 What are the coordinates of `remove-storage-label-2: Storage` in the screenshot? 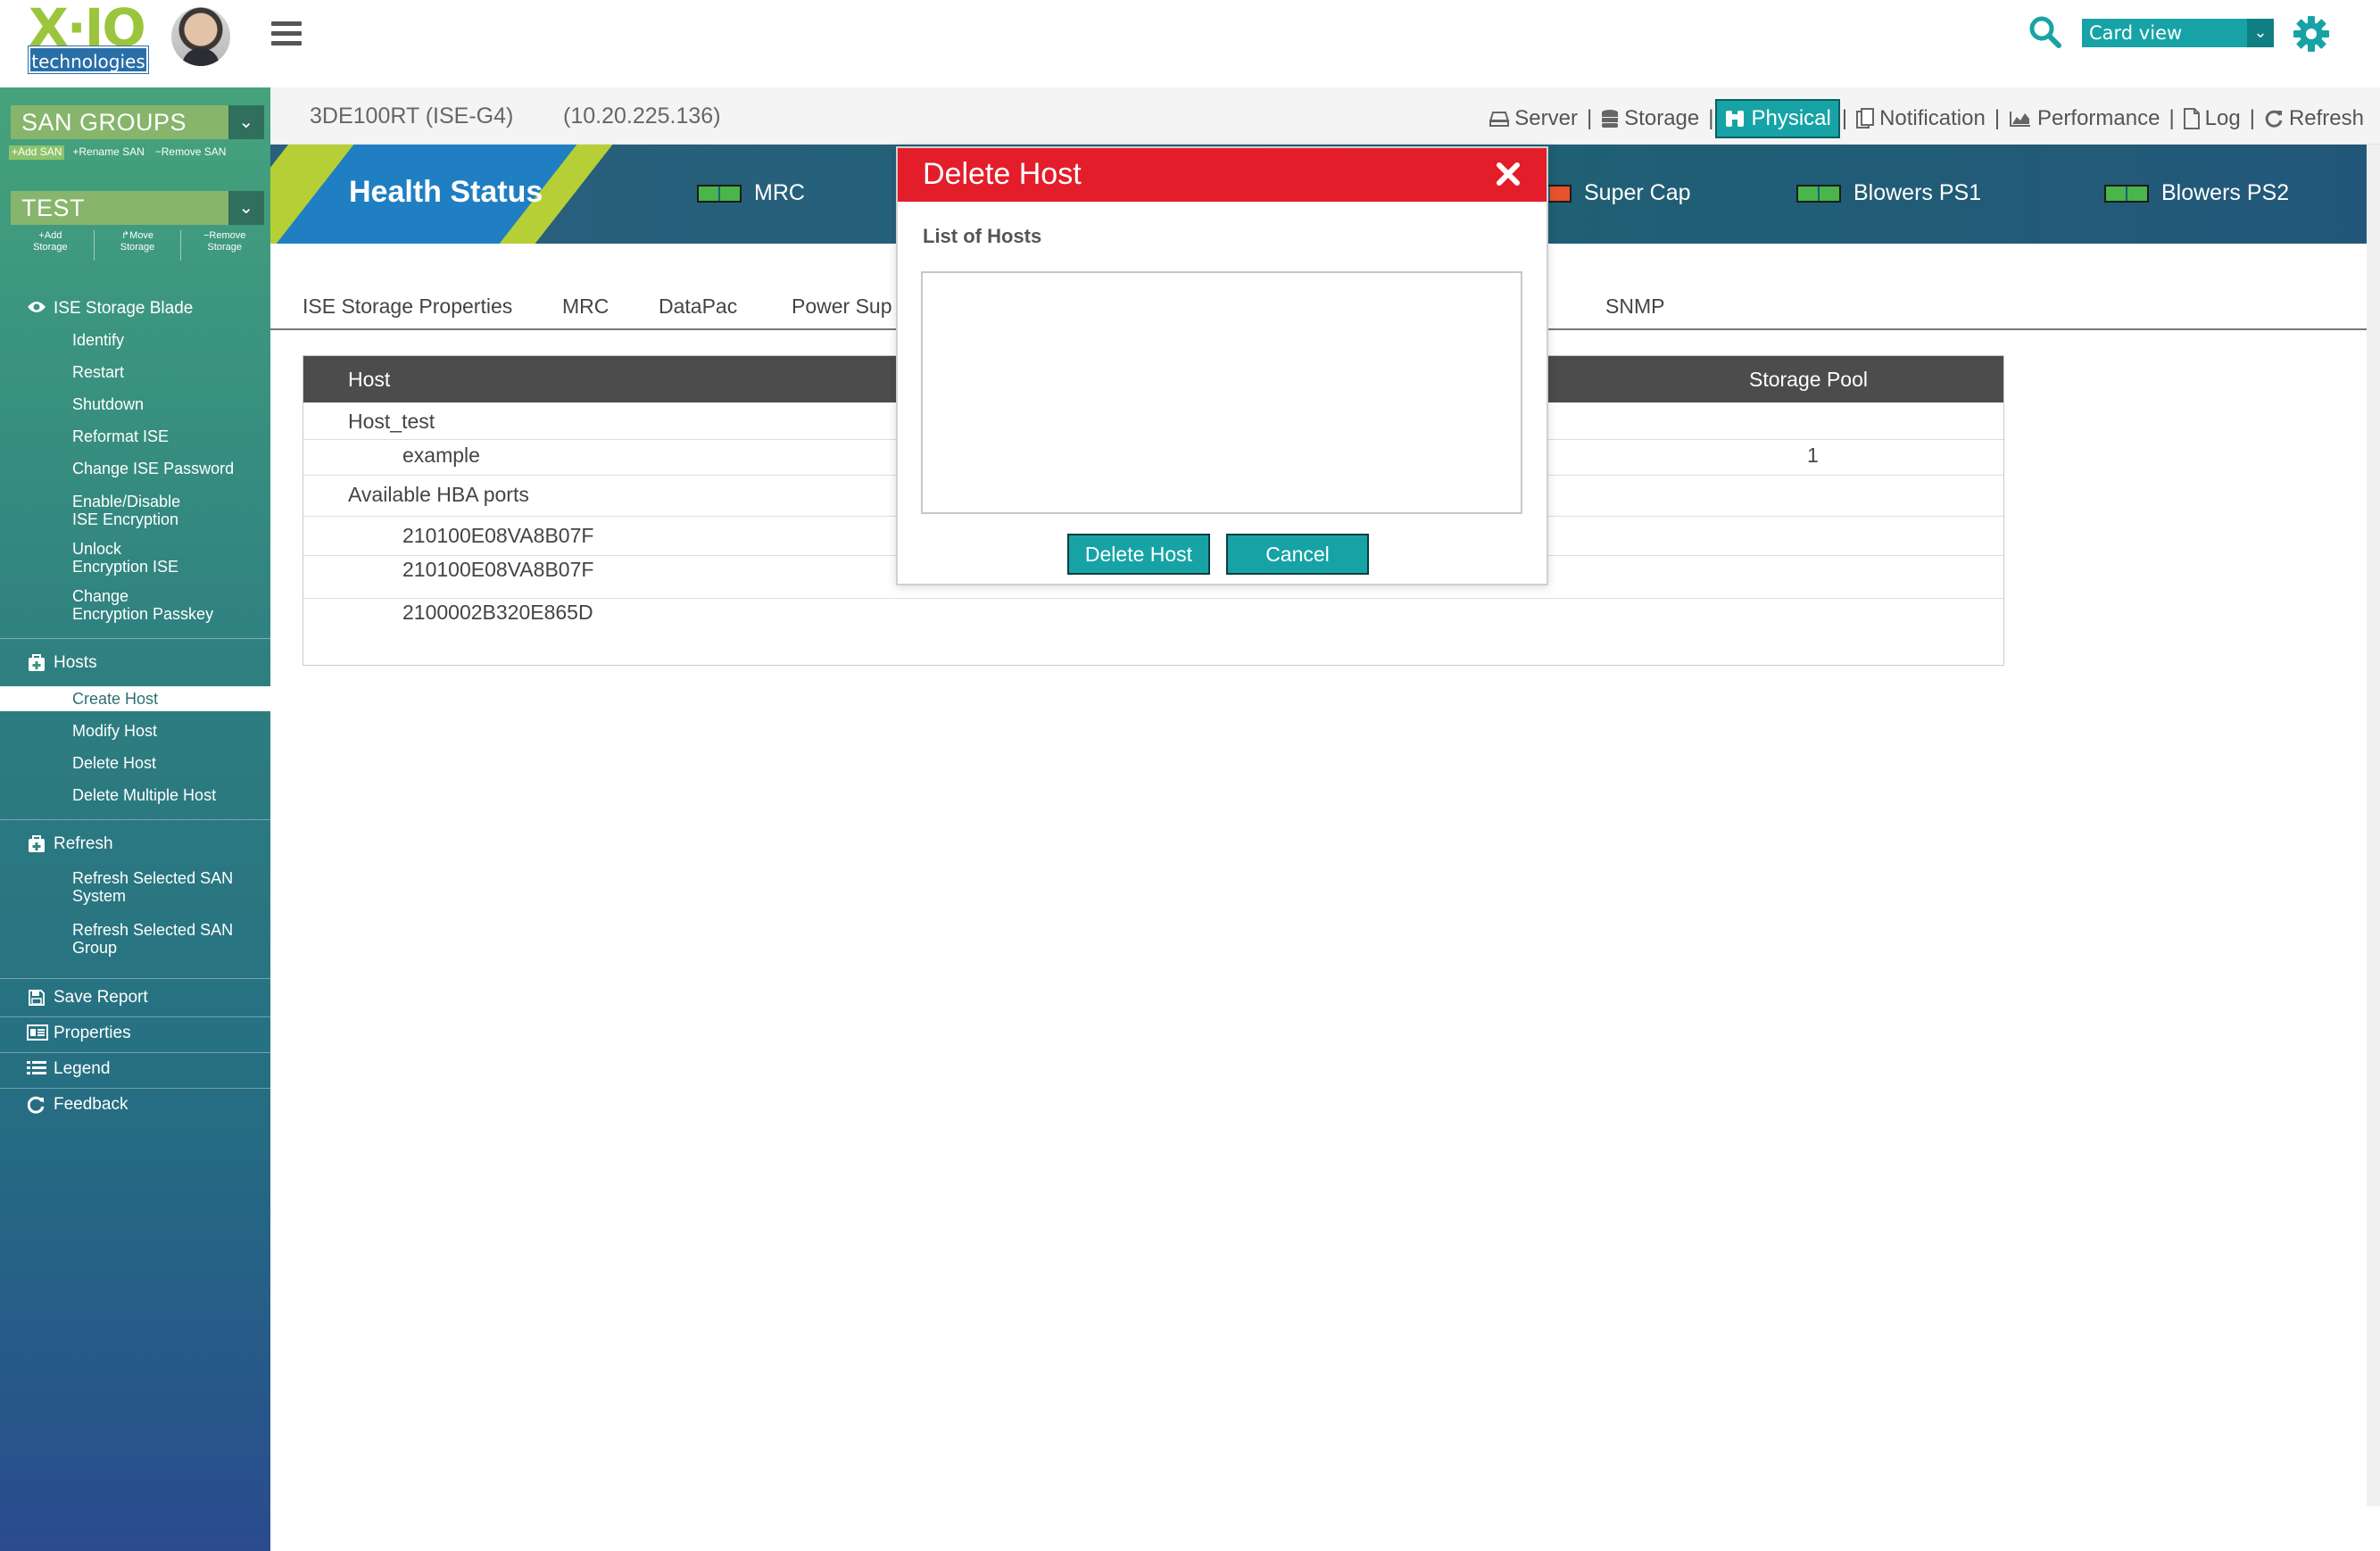 It's located at (224, 247).